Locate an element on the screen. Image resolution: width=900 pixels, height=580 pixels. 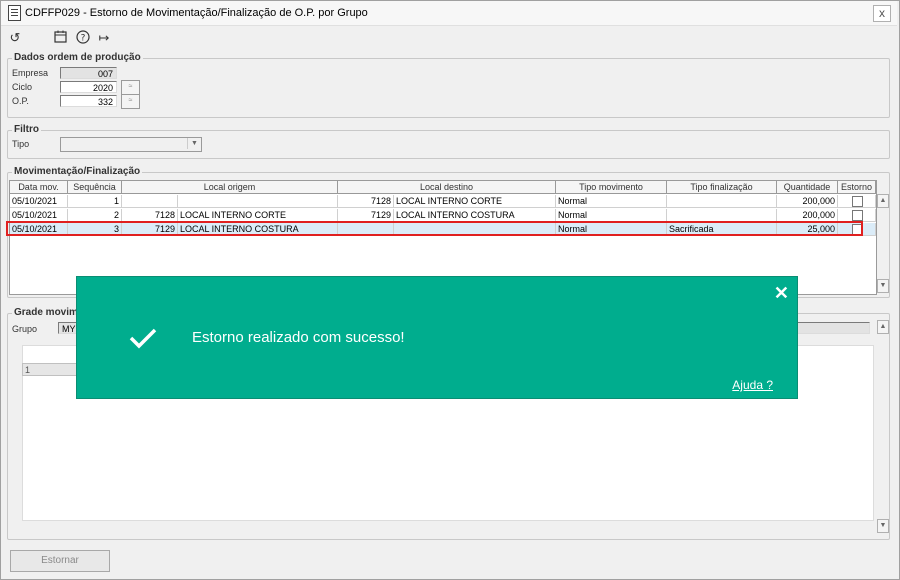
cell-origem-nome is located at coordinates (258, 201).